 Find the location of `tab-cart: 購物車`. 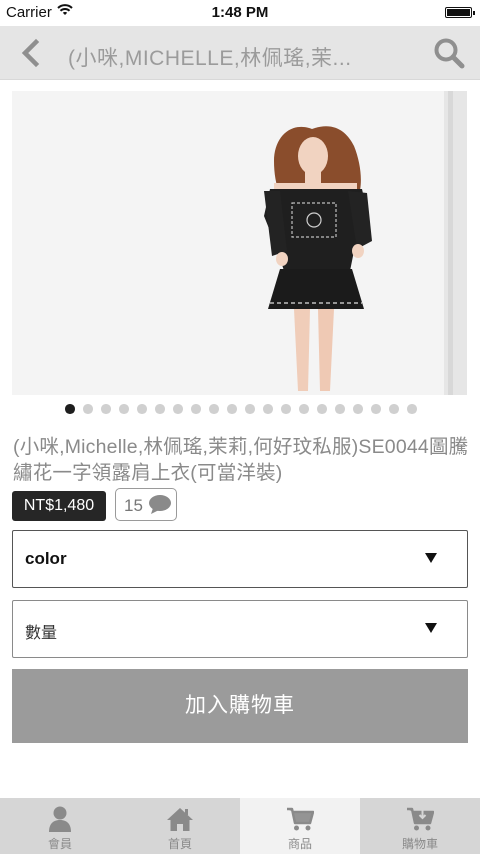

tab-cart: 購物車 is located at coordinates (420, 826).